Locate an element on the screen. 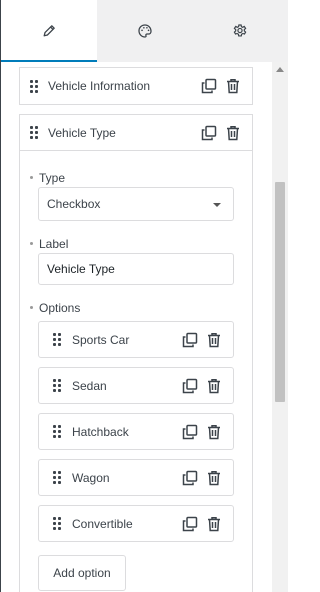 This screenshot has height=592, width=320. scroll-up-arrow-icon is located at coordinates (280, 69).